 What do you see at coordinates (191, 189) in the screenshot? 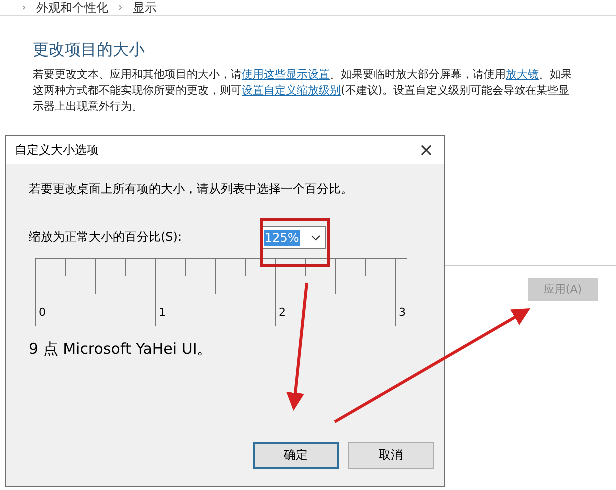
I see `instruction-text: 若要更改桌面上所有项的大小，请从列表中选择一个百分比。` at bounding box center [191, 189].